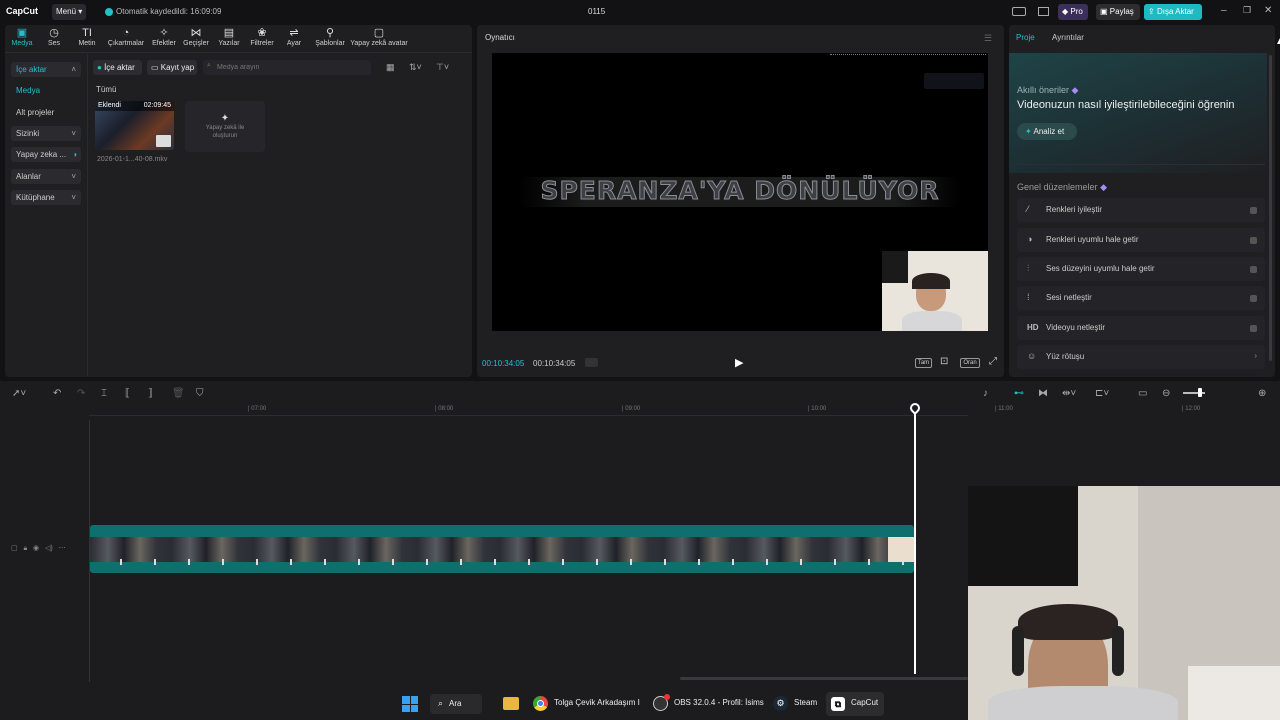 This screenshot has height=720, width=1280. What do you see at coordinates (1124, 603) in the screenshot?
I see `webcam-feed` at bounding box center [1124, 603].